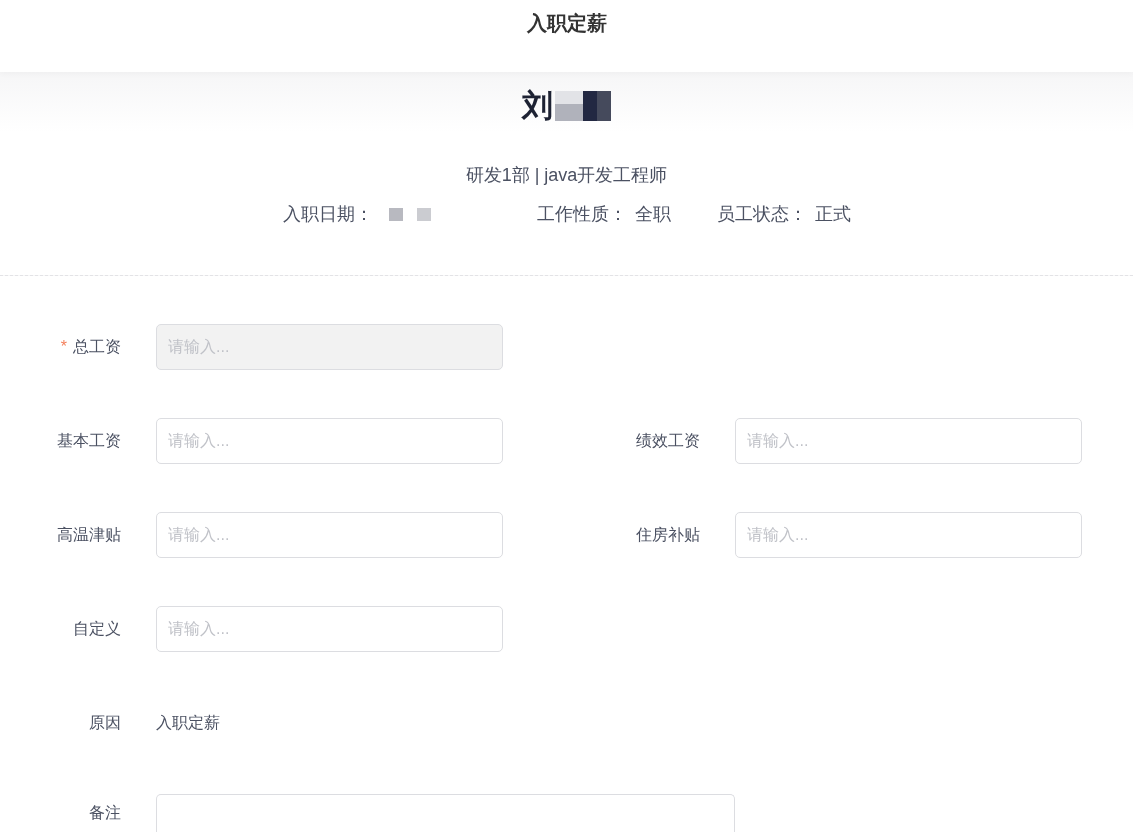 The width and height of the screenshot is (1133, 832). I want to click on info-value: 全职, so click(652, 214).